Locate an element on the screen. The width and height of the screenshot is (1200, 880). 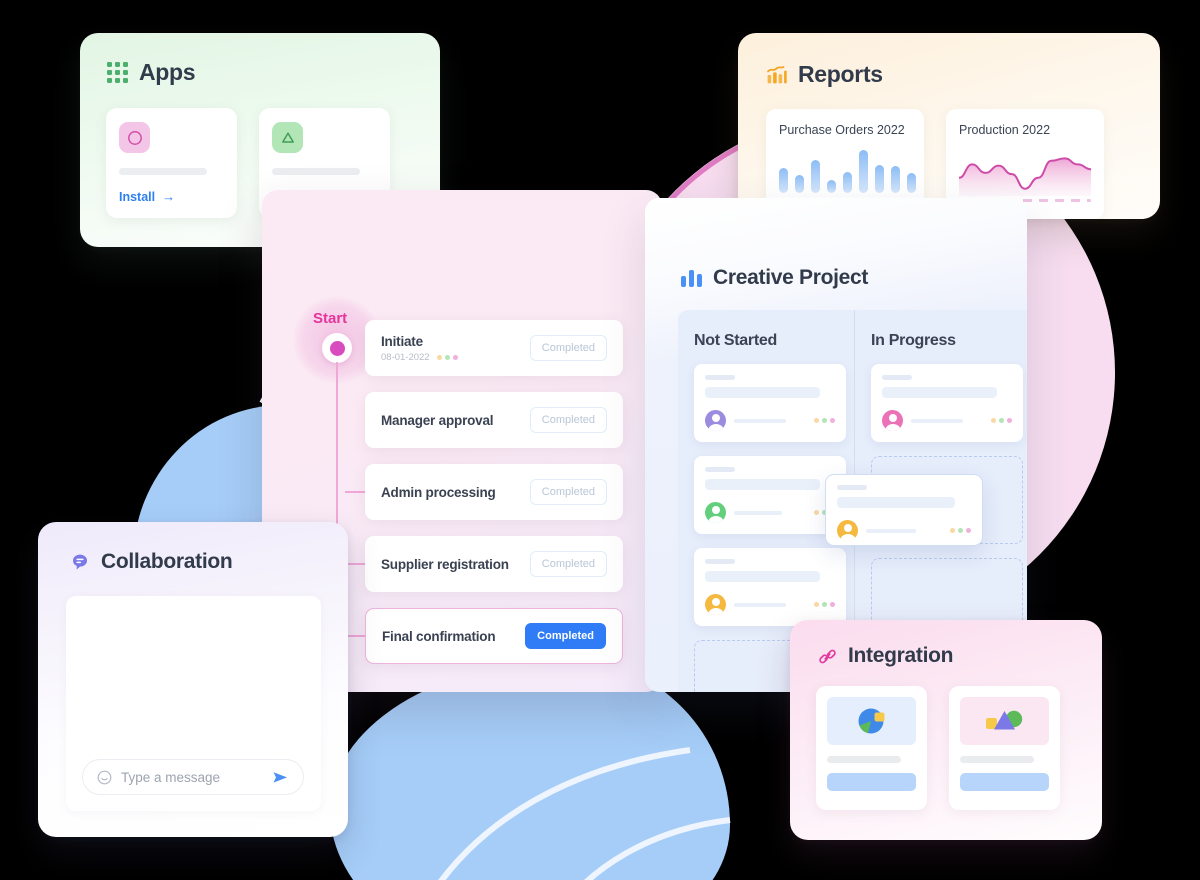
timeline-step-main: Supplier registration is located at coordinates (445, 564).